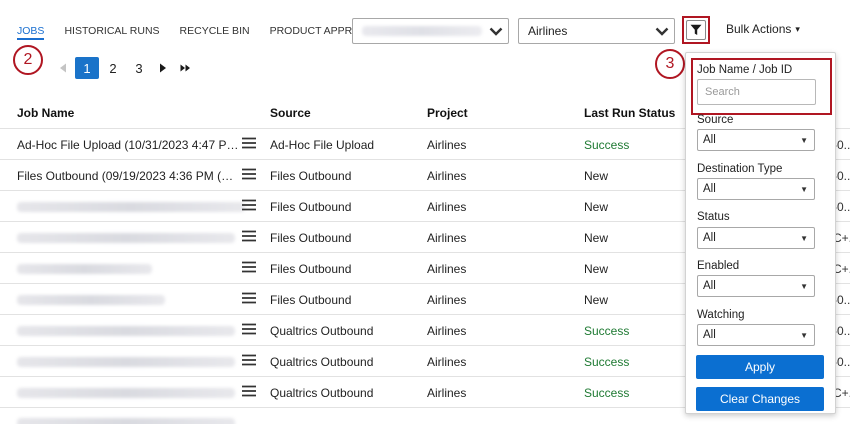  What do you see at coordinates (185, 68) in the screenshot?
I see `last-page-icon` at bounding box center [185, 68].